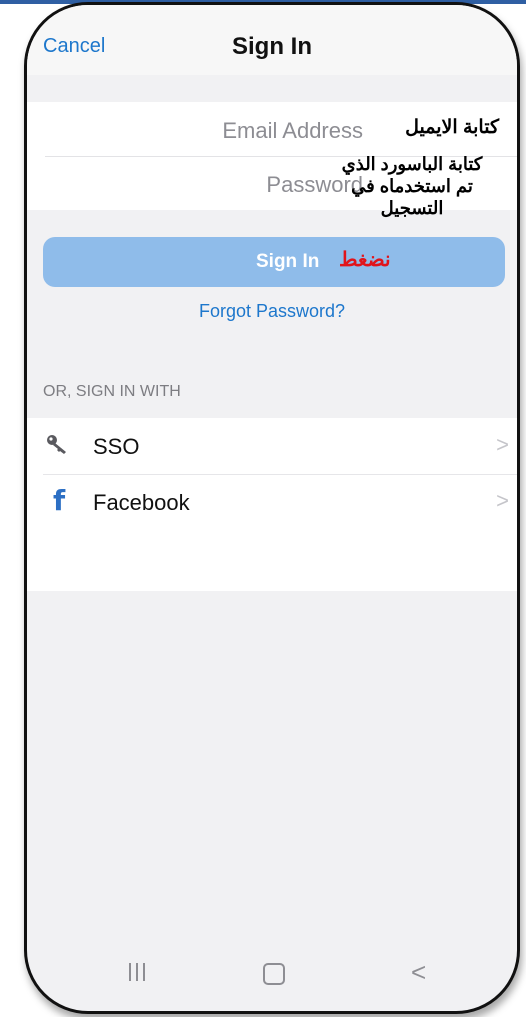  What do you see at coordinates (412, 208) in the screenshot?
I see `annotation-password-line3: التسجيل` at bounding box center [412, 208].